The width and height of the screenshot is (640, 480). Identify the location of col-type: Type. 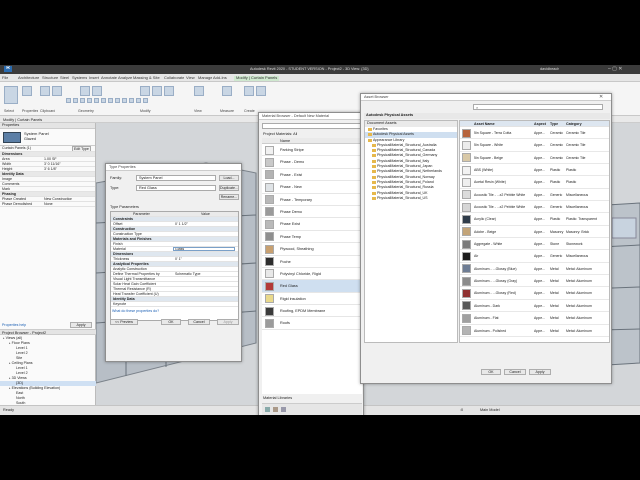
(554, 124).